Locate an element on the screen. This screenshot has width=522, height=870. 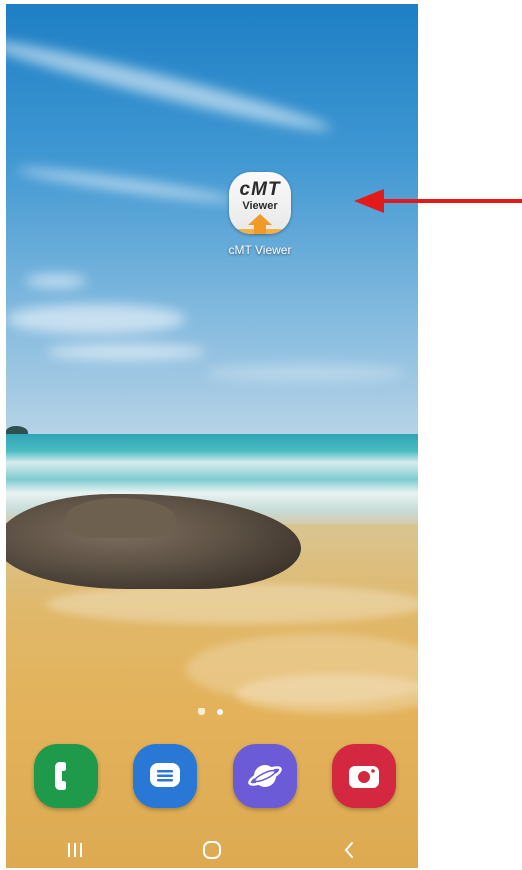
app-icon-text-top: cMT is located at coordinates (260, 189).